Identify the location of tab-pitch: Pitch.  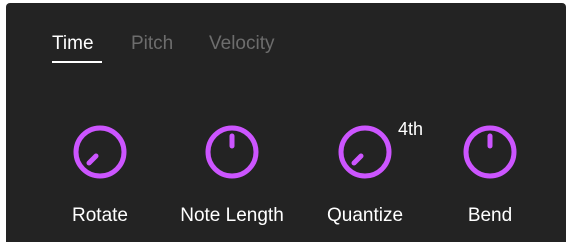
(152, 44).